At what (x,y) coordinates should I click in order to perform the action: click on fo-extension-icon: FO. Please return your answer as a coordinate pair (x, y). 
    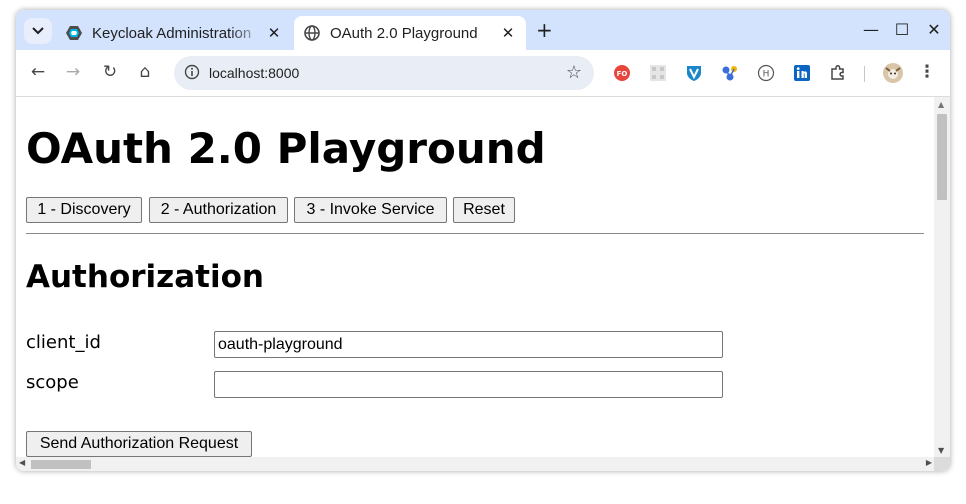
    Looking at the image, I should click on (622, 73).